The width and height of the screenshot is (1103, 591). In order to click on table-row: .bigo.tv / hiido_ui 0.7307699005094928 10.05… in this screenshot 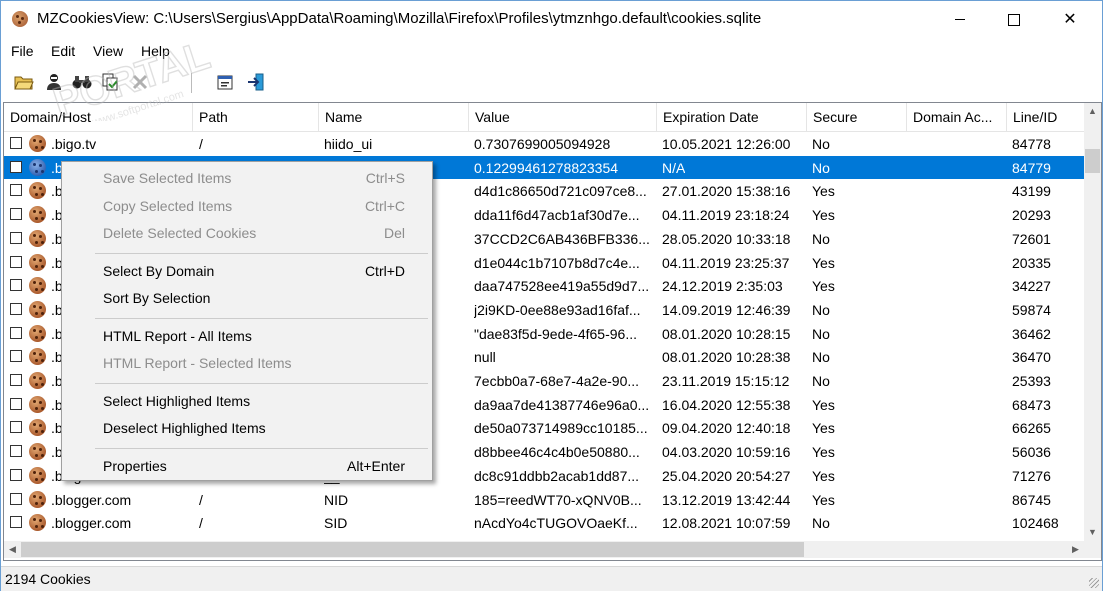, I will do `click(544, 144)`.